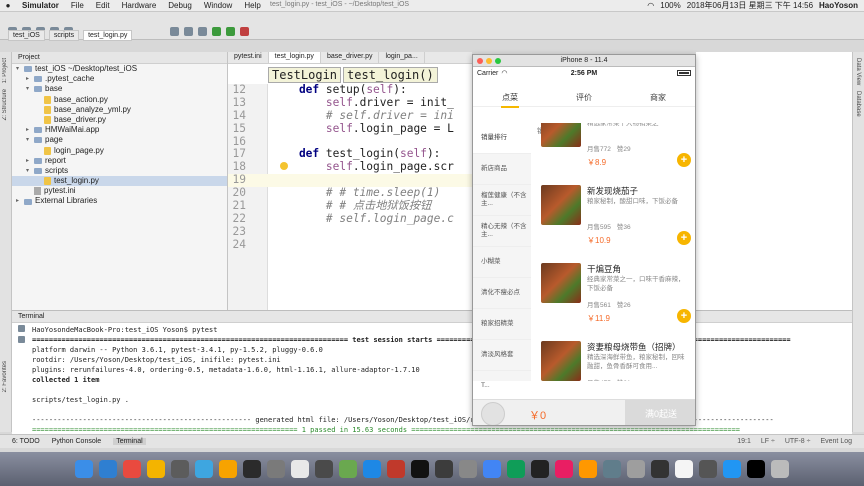 The width and height of the screenshot is (864, 486). What do you see at coordinates (218, 5) in the screenshot?
I see `menu-window: Window` at bounding box center [218, 5].